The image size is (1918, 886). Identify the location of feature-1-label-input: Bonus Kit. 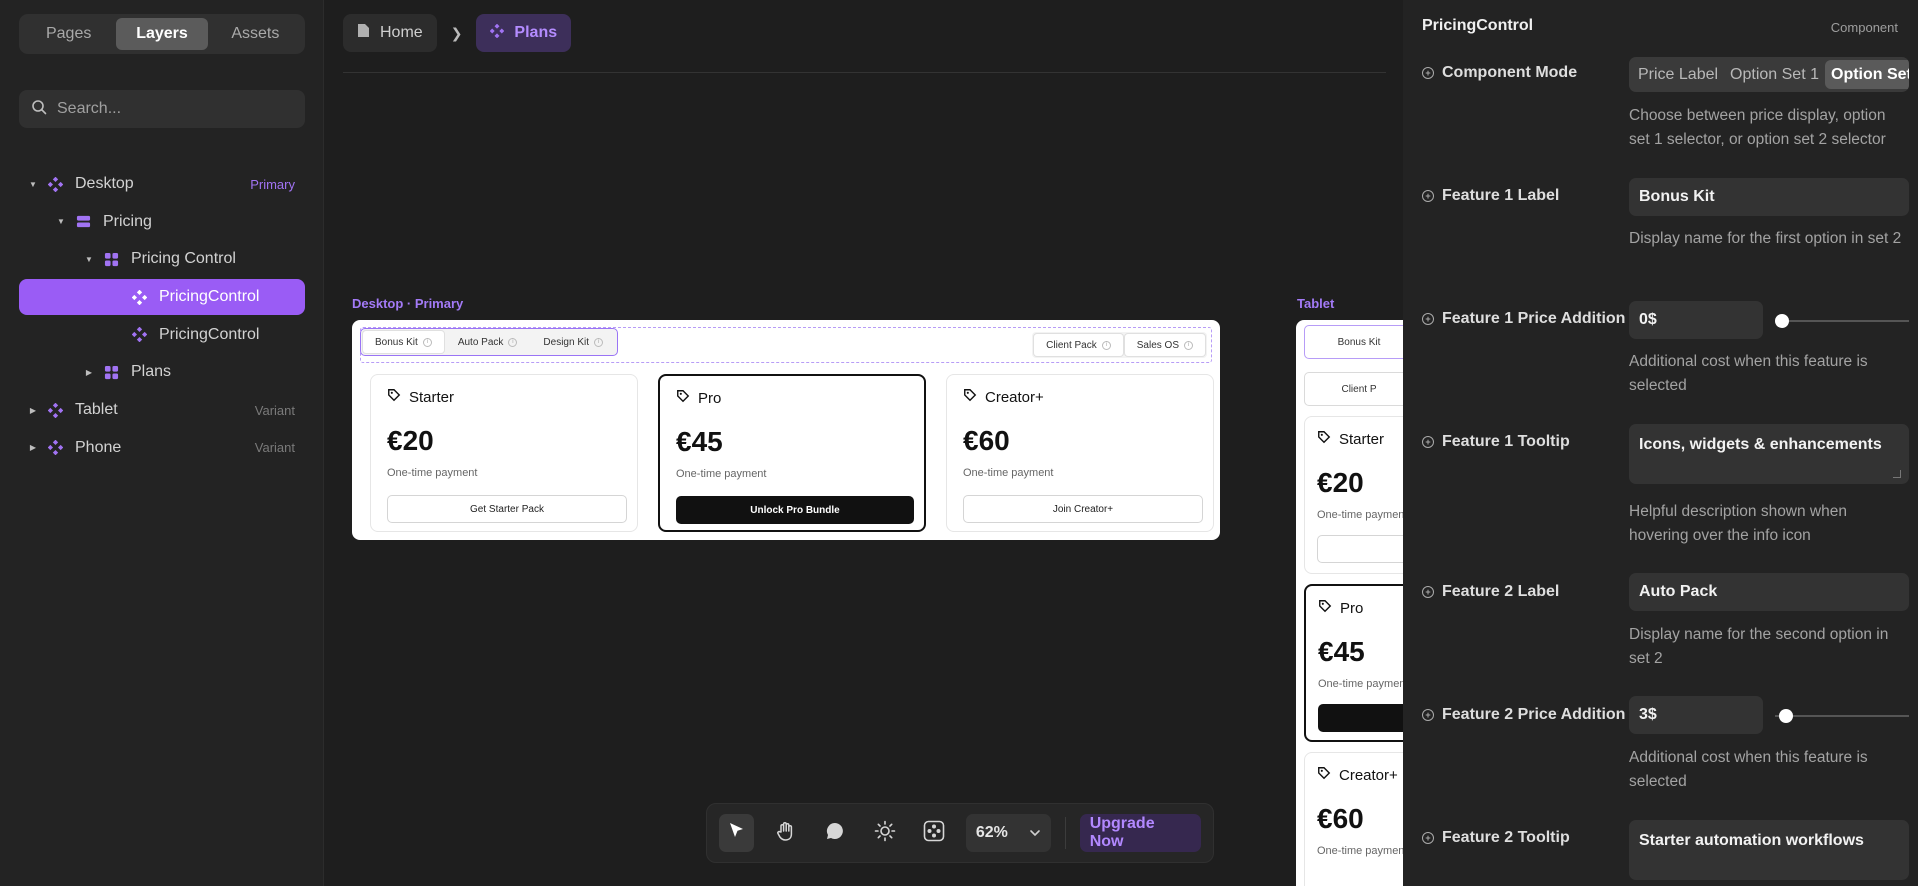
(1769, 197).